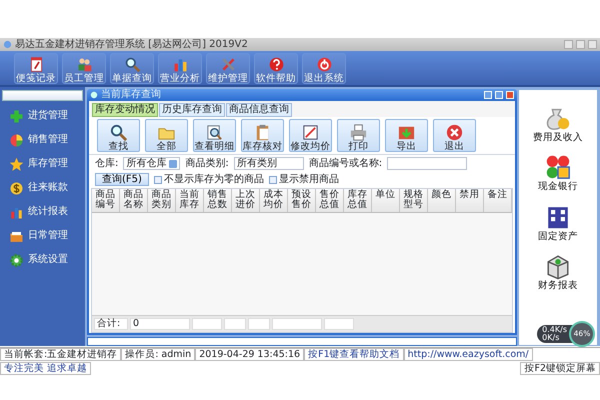 Image resolution: width=600 pixels, height=400 pixels. Describe the element at coordinates (259, 110) in the screenshot. I see `tab: 商品信息查询` at that location.